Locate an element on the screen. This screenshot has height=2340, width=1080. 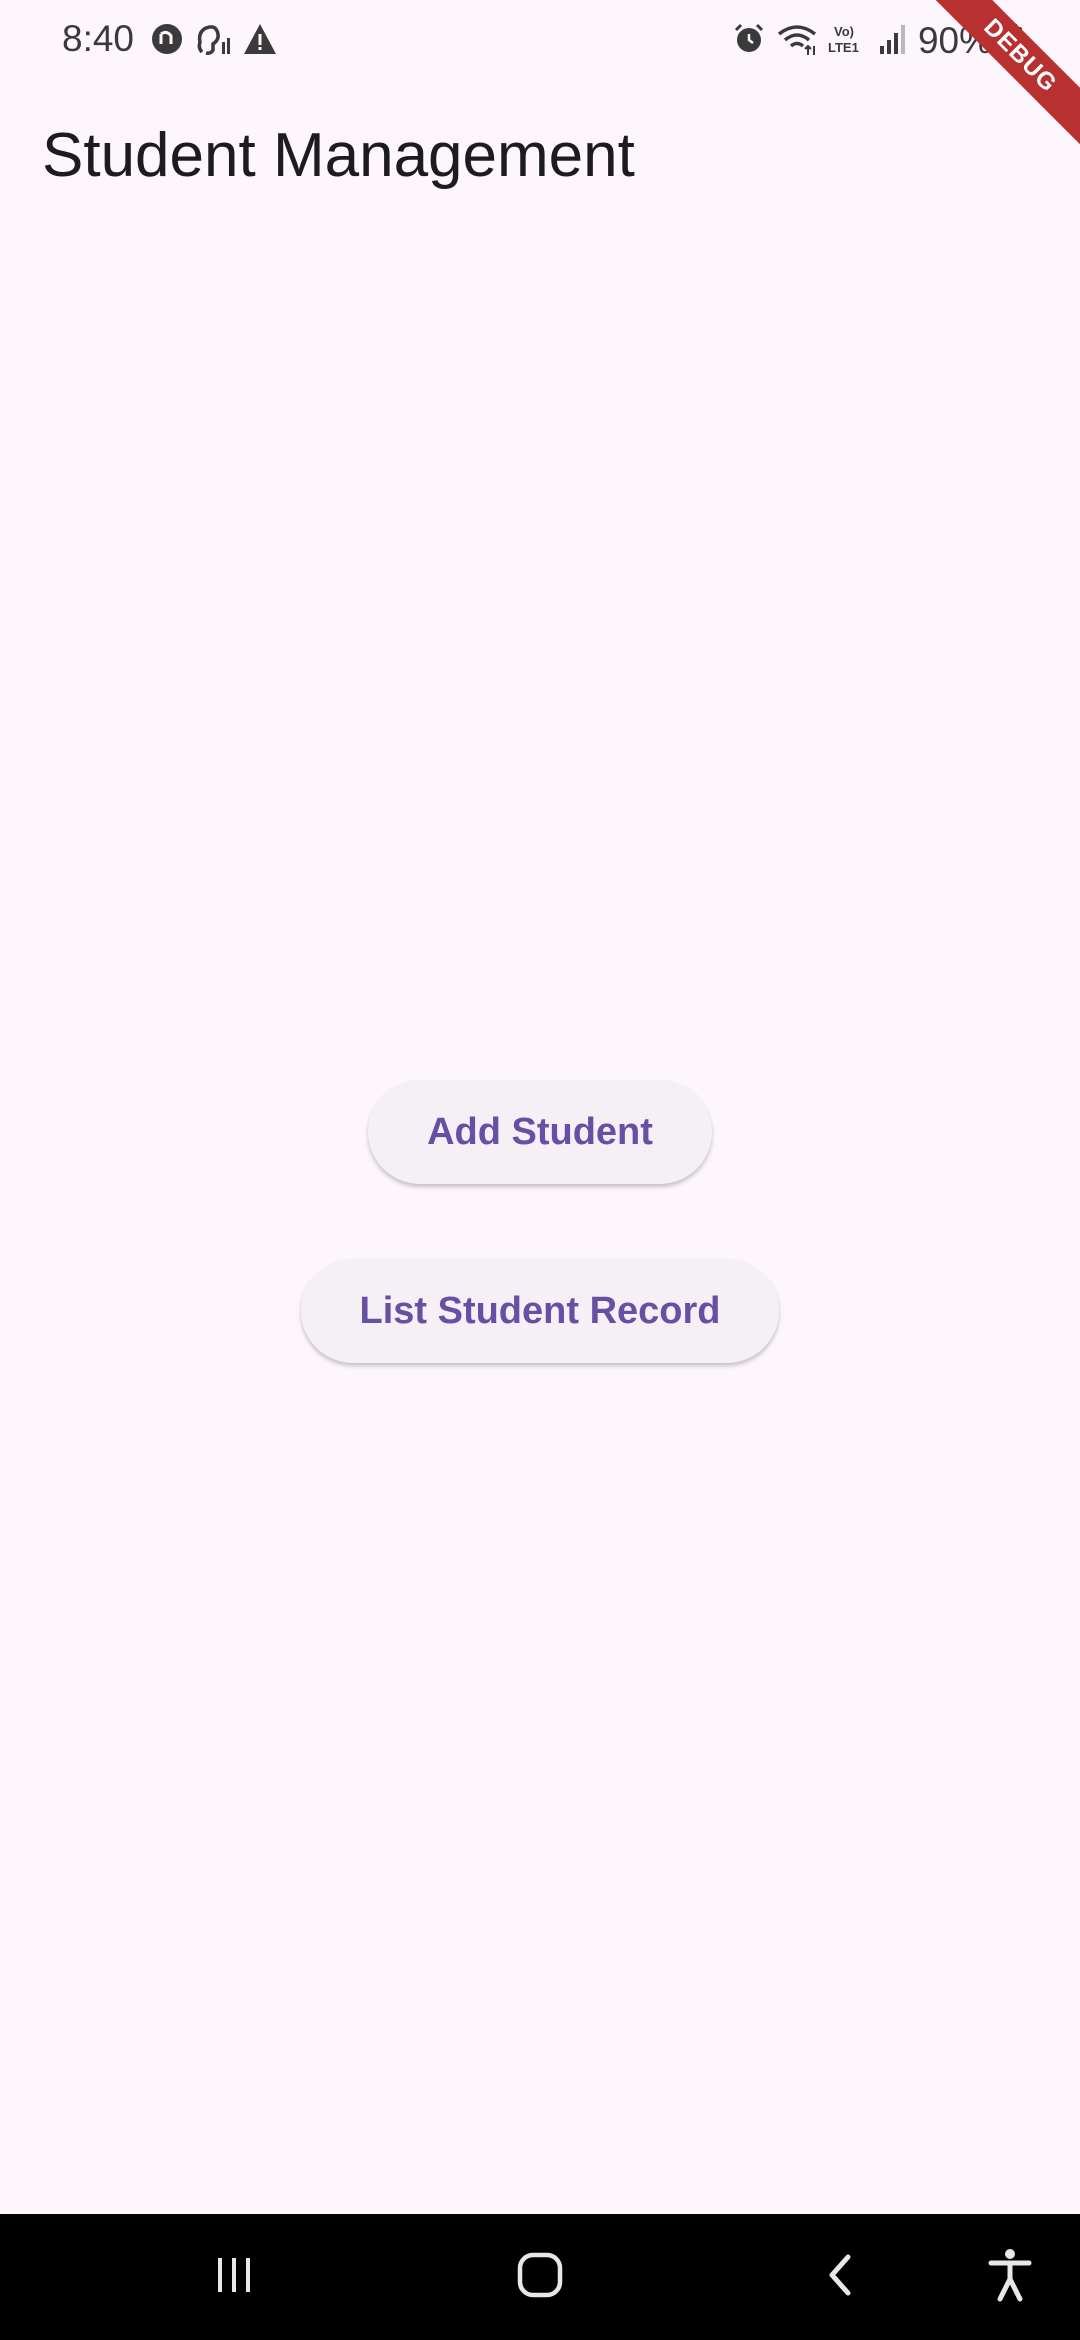
svg-text: Vo) is located at coordinates (844, 31).